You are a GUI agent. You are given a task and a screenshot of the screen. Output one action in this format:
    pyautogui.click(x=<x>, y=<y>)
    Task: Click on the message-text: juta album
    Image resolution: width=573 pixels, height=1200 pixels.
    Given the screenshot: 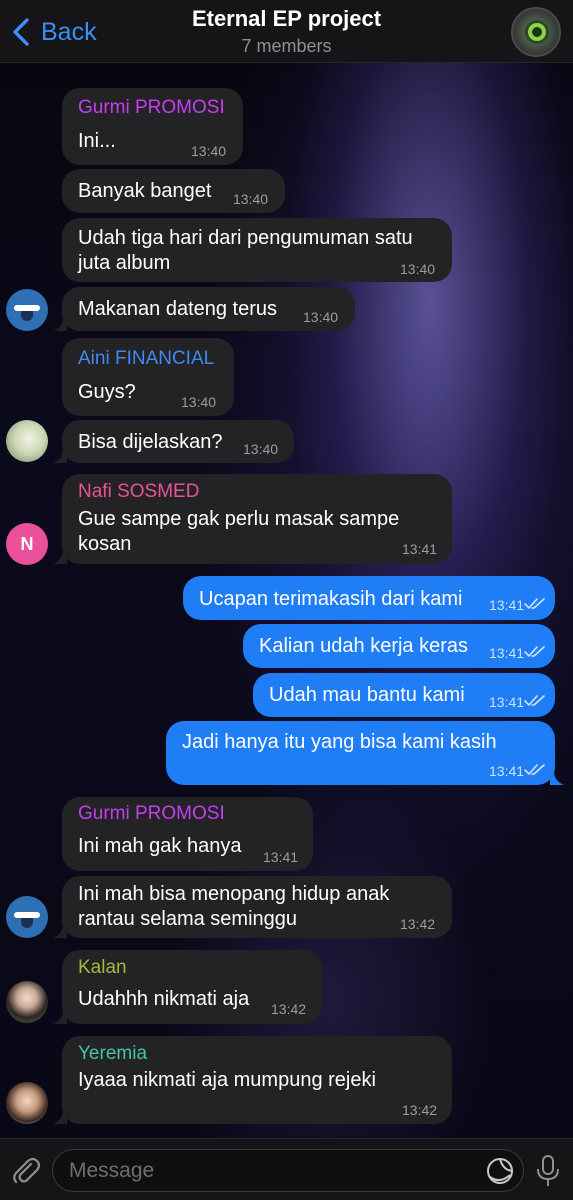 What is the action you would take?
    pyautogui.click(x=124, y=263)
    